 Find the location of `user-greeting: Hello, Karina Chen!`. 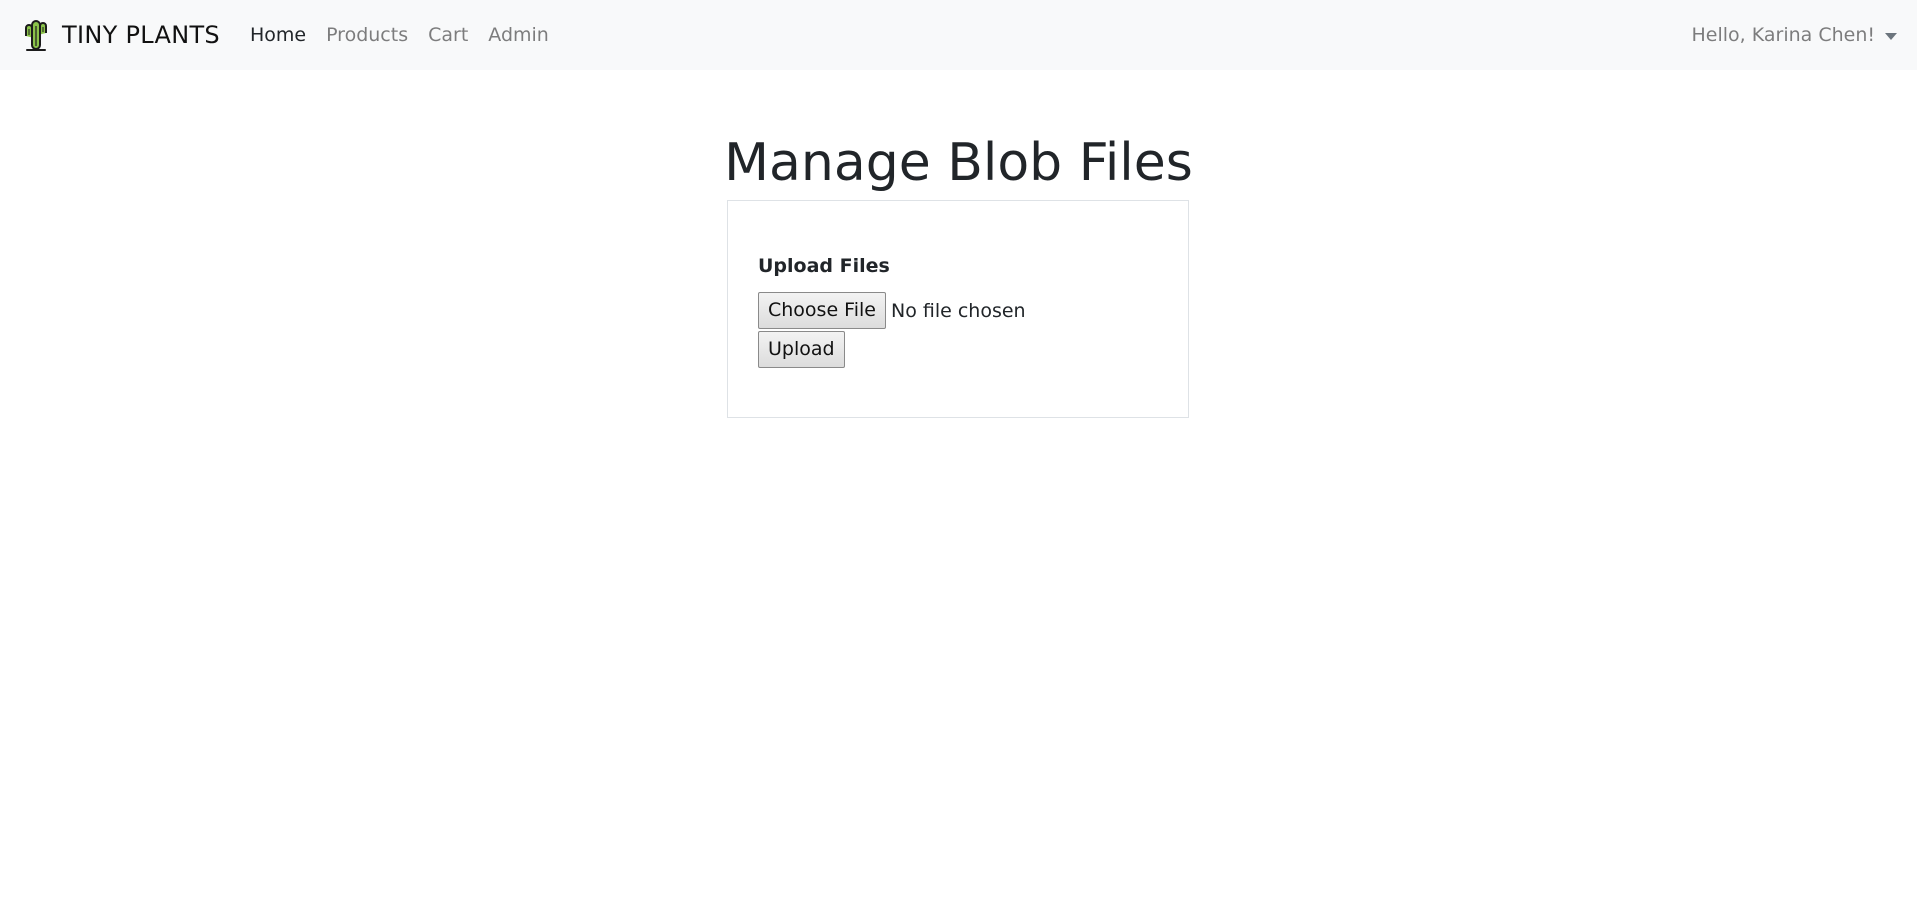

user-greeting: Hello, Karina Chen! is located at coordinates (1783, 35).